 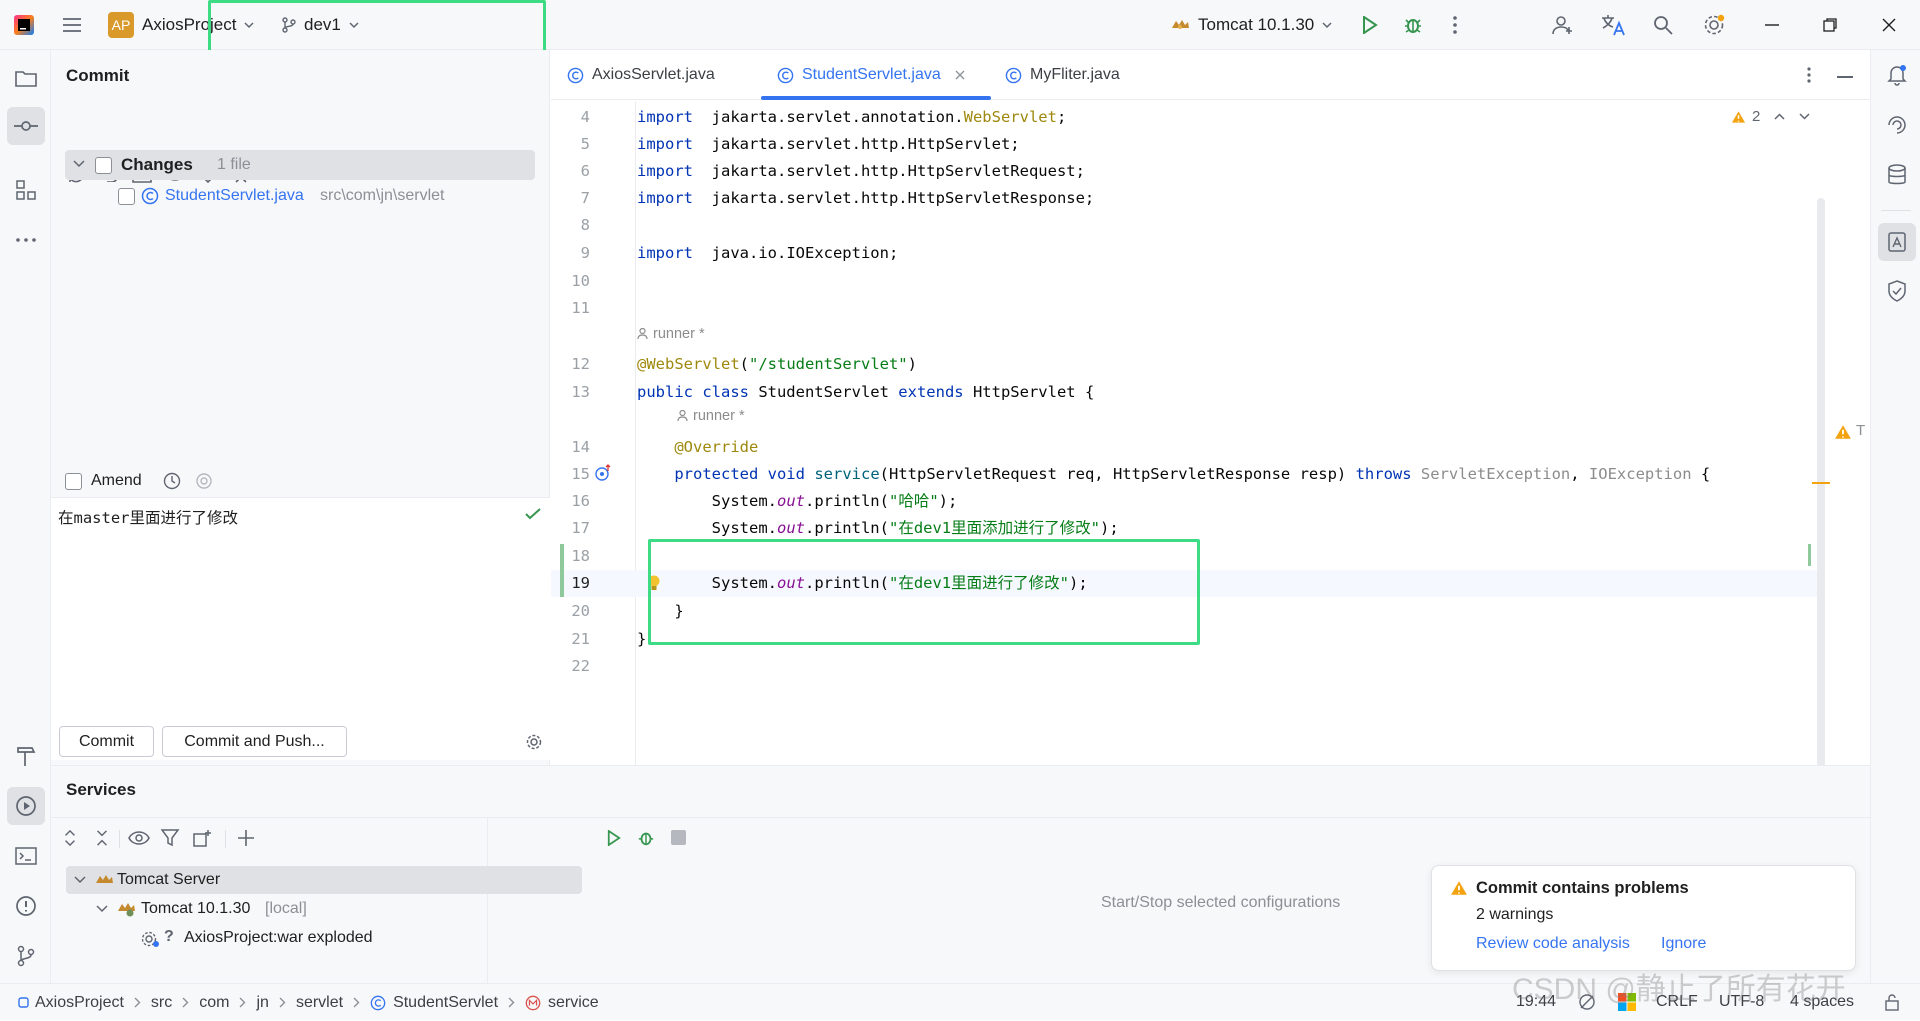 I want to click on services-stop-icon, so click(x=678, y=837).